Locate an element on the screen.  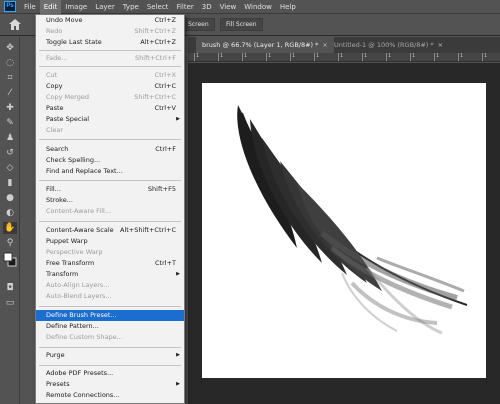
color-swatches-icon is located at coordinates (10, 259).